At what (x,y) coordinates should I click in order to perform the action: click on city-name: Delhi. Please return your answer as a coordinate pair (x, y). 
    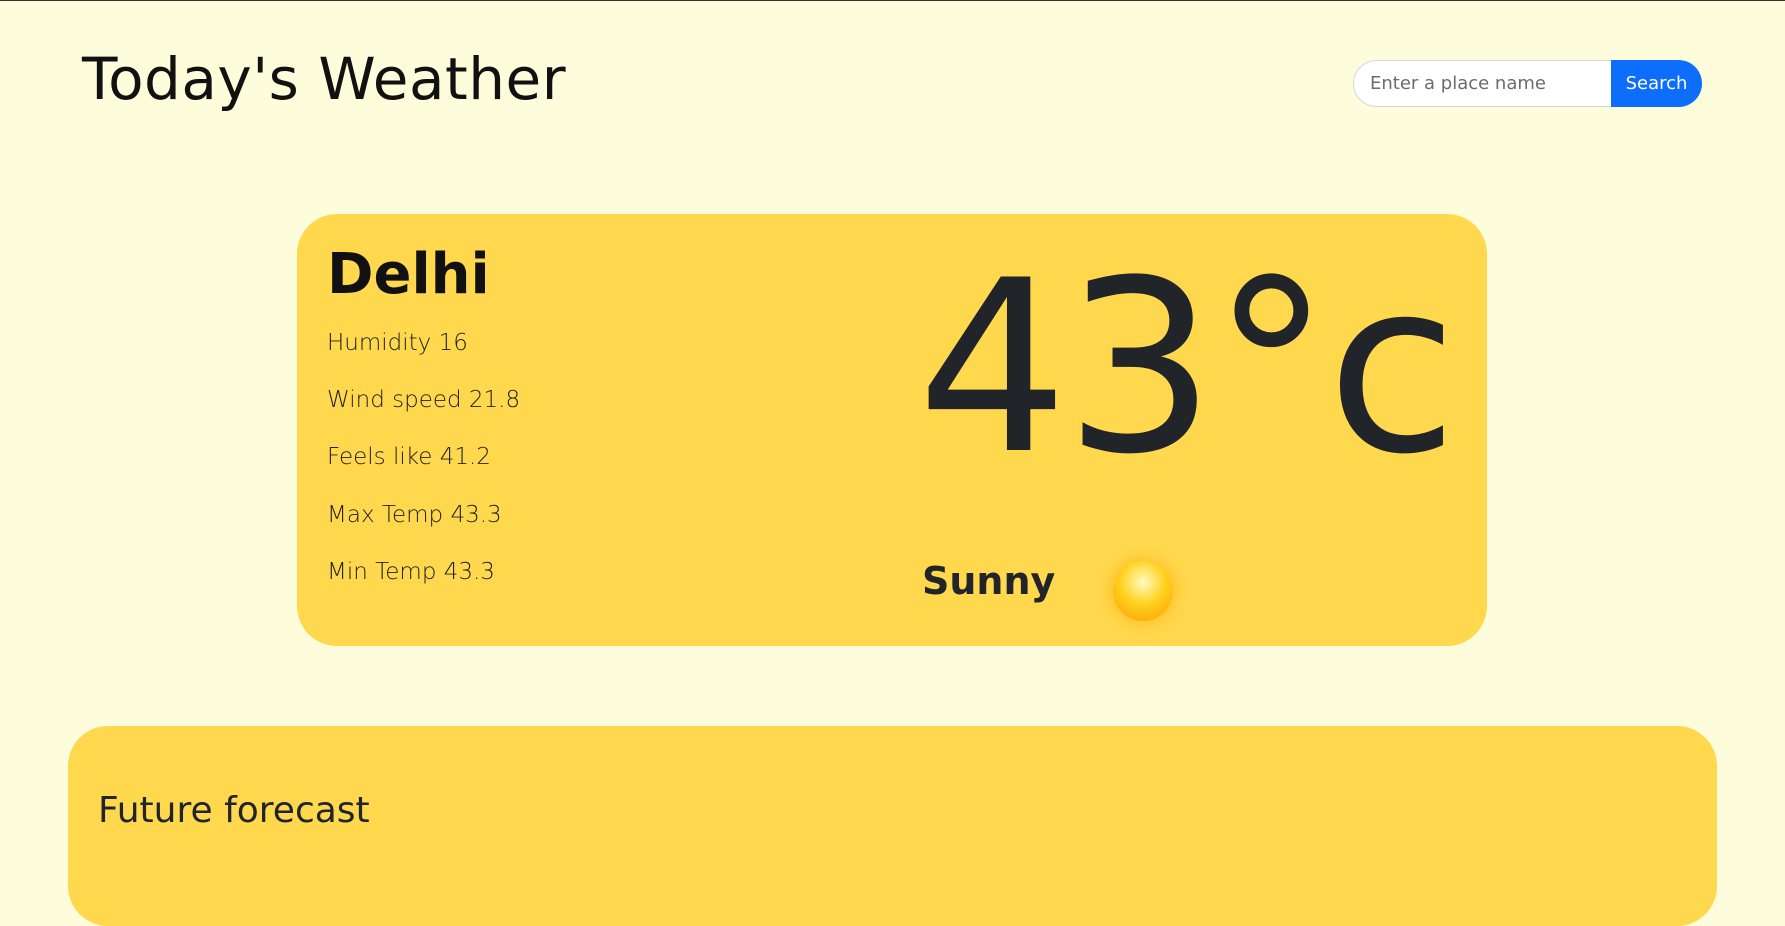
    Looking at the image, I should click on (408, 274).